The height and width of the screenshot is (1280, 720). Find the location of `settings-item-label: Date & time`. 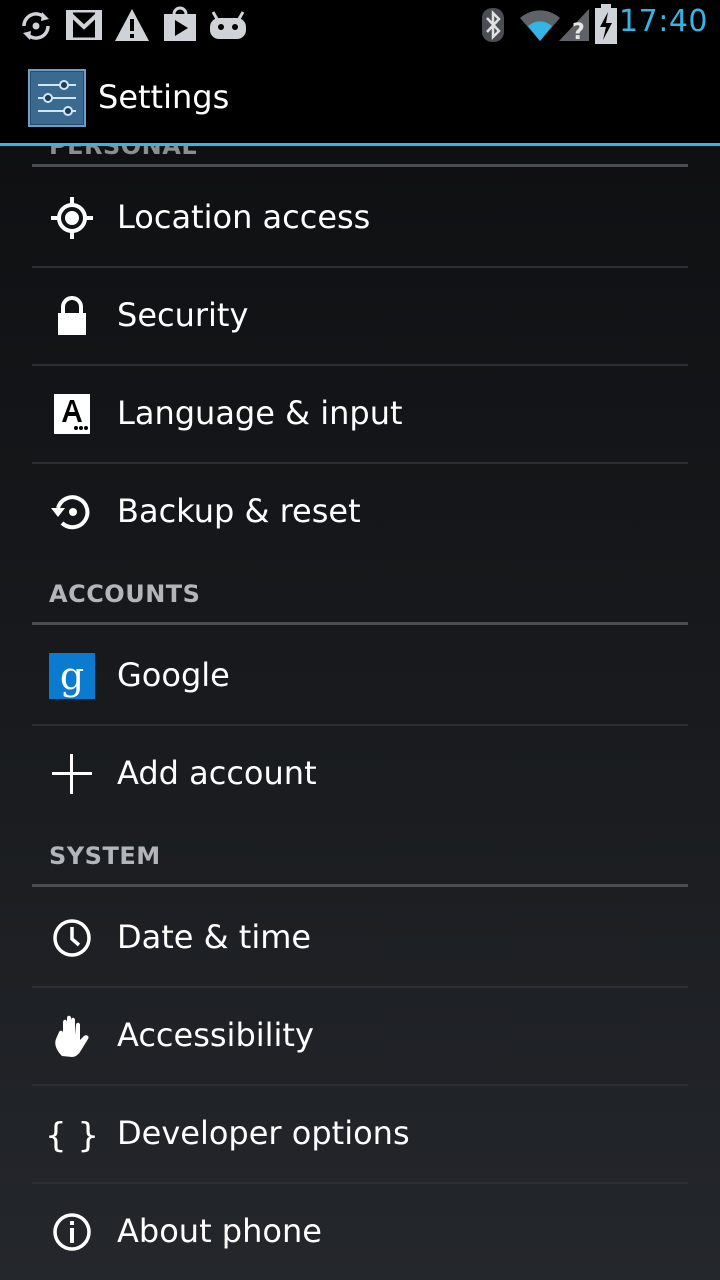

settings-item-label: Date & time is located at coordinates (214, 937).